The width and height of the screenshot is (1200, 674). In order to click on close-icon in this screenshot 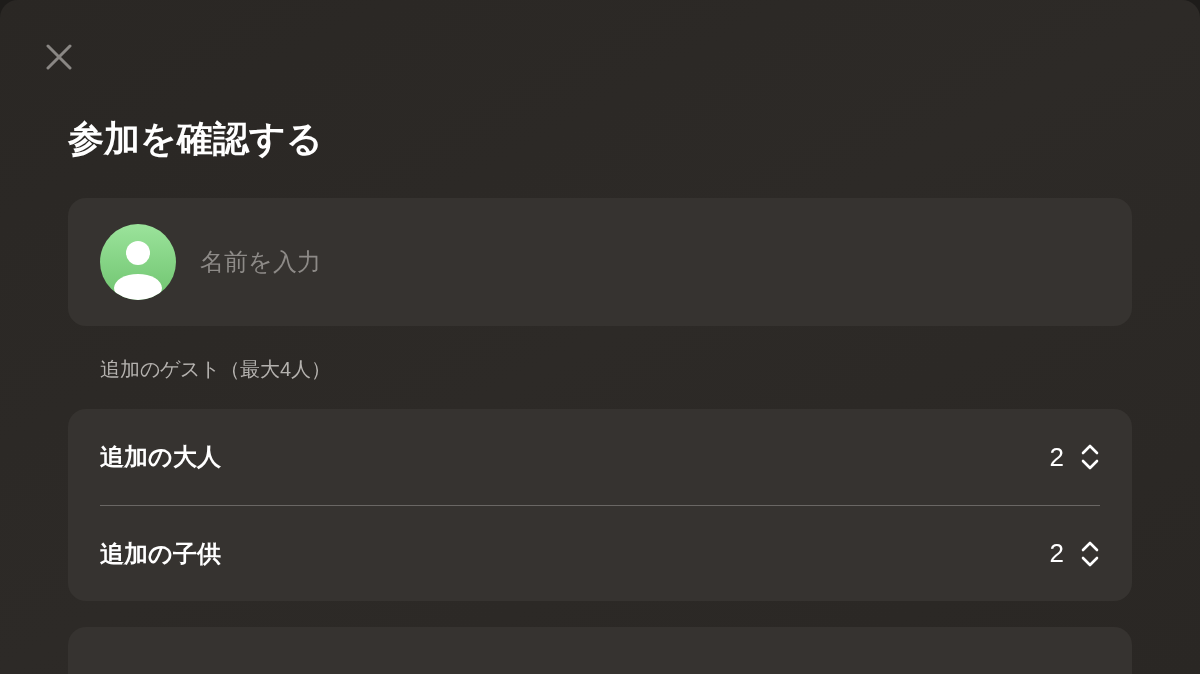, I will do `click(59, 57)`.